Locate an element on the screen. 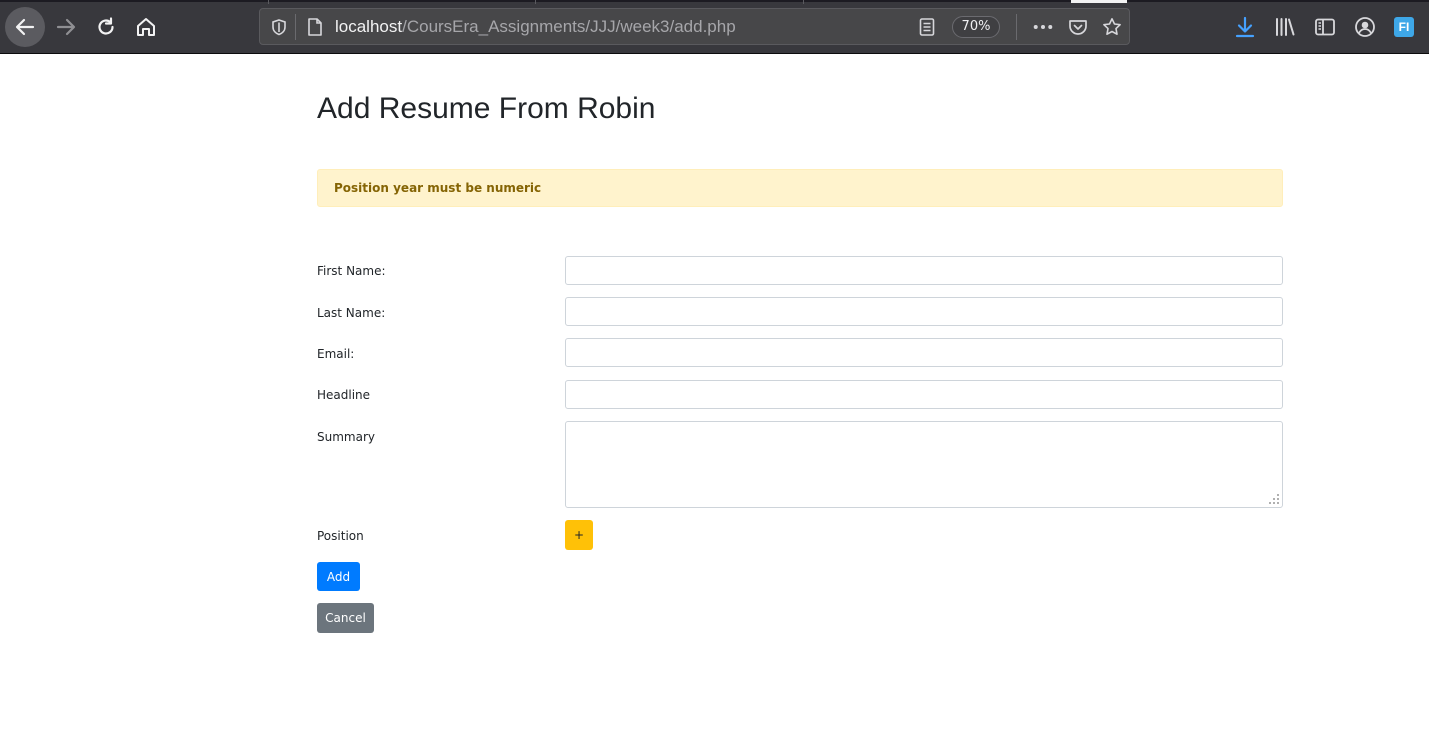 This screenshot has width=1429, height=741. zoom-level-button: 70% is located at coordinates (976, 27).